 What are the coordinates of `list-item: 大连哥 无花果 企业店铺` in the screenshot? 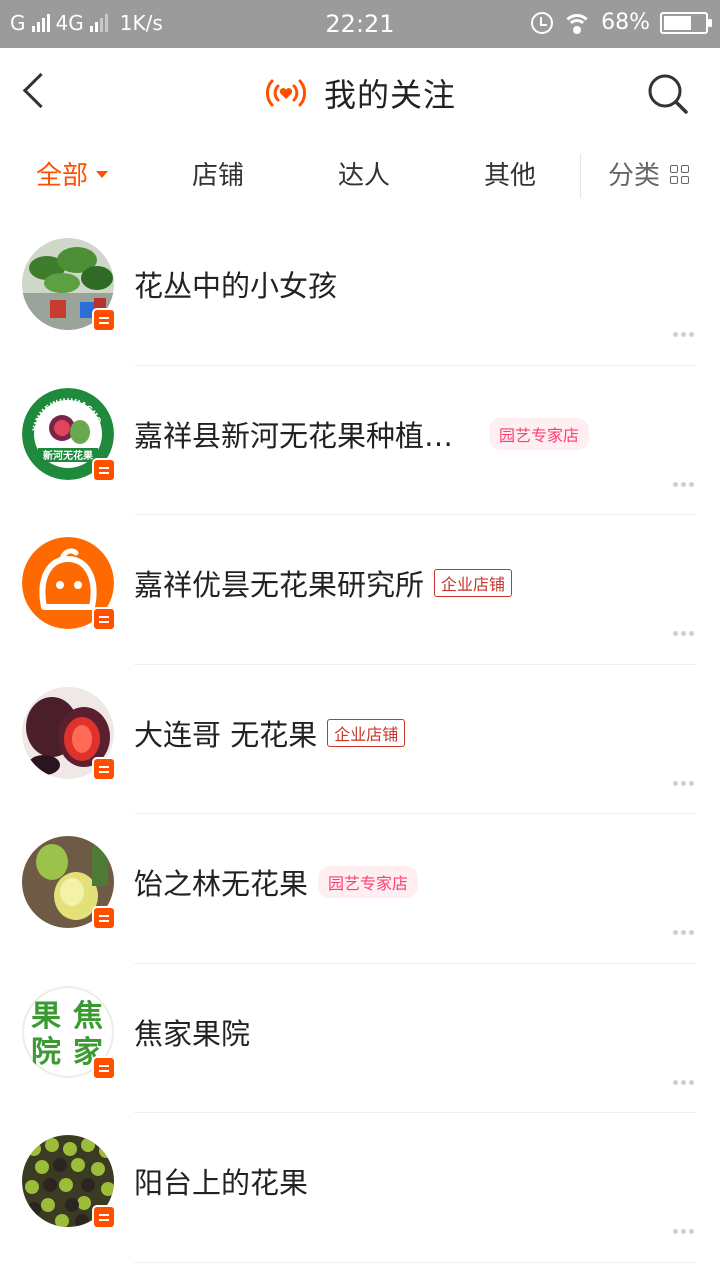 It's located at (360, 739).